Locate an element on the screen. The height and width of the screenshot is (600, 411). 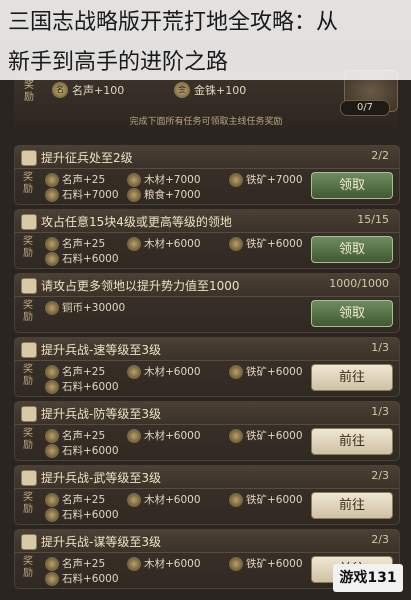
task-card: 请攻占更多领地以提升势力值至1000 1000/1000 奖励 铜币+30000 领取 is located at coordinates (207, 303).